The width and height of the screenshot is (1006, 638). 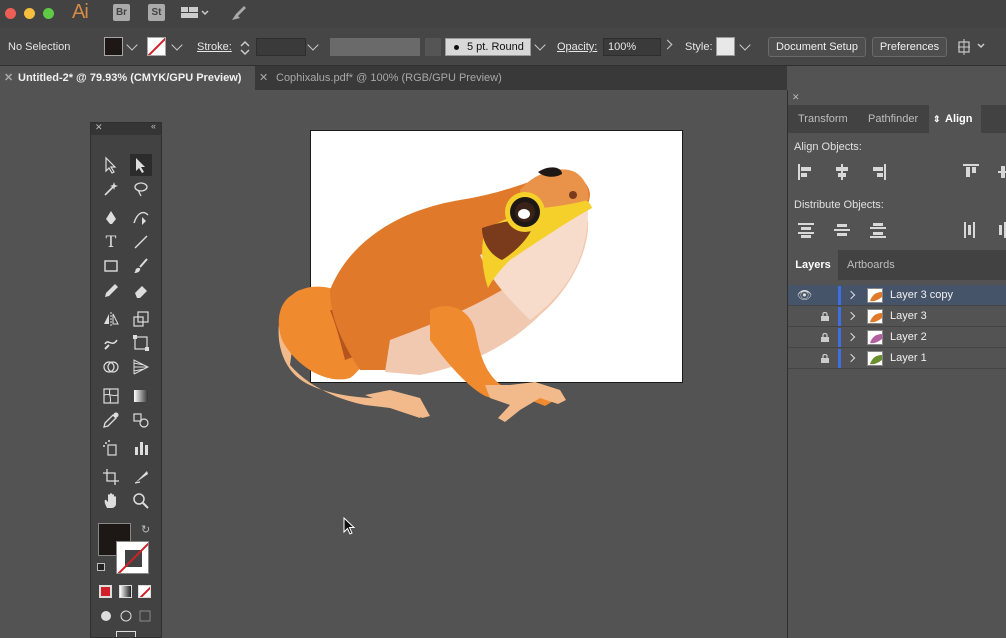 I want to click on align-top-icon, so click(x=971, y=172).